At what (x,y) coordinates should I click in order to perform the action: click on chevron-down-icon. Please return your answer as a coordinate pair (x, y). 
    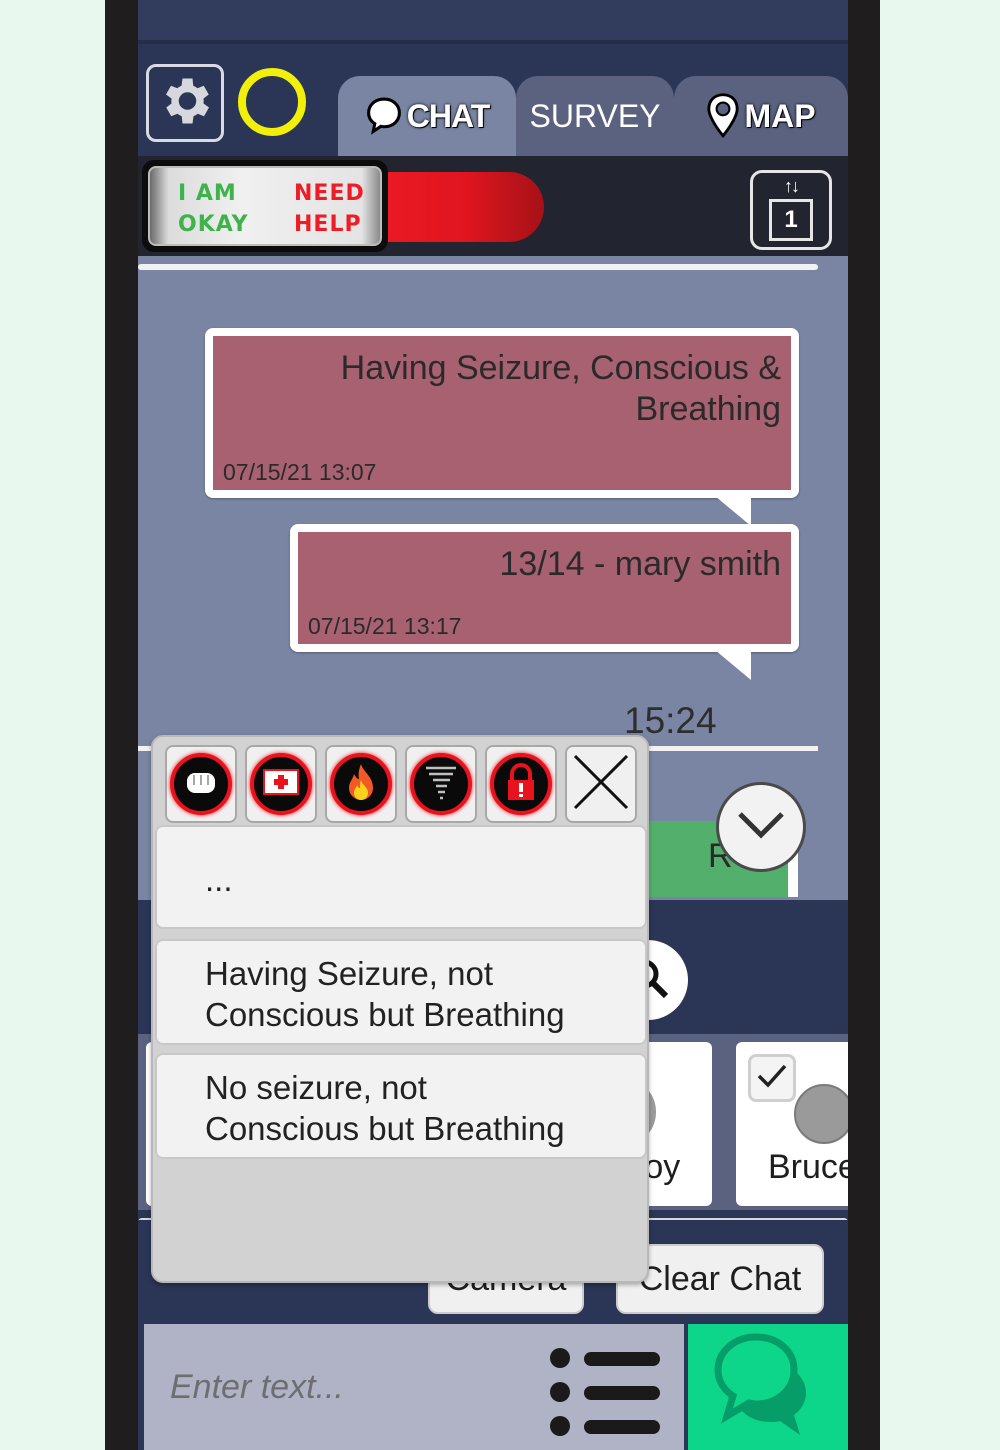
    Looking at the image, I should click on (761, 827).